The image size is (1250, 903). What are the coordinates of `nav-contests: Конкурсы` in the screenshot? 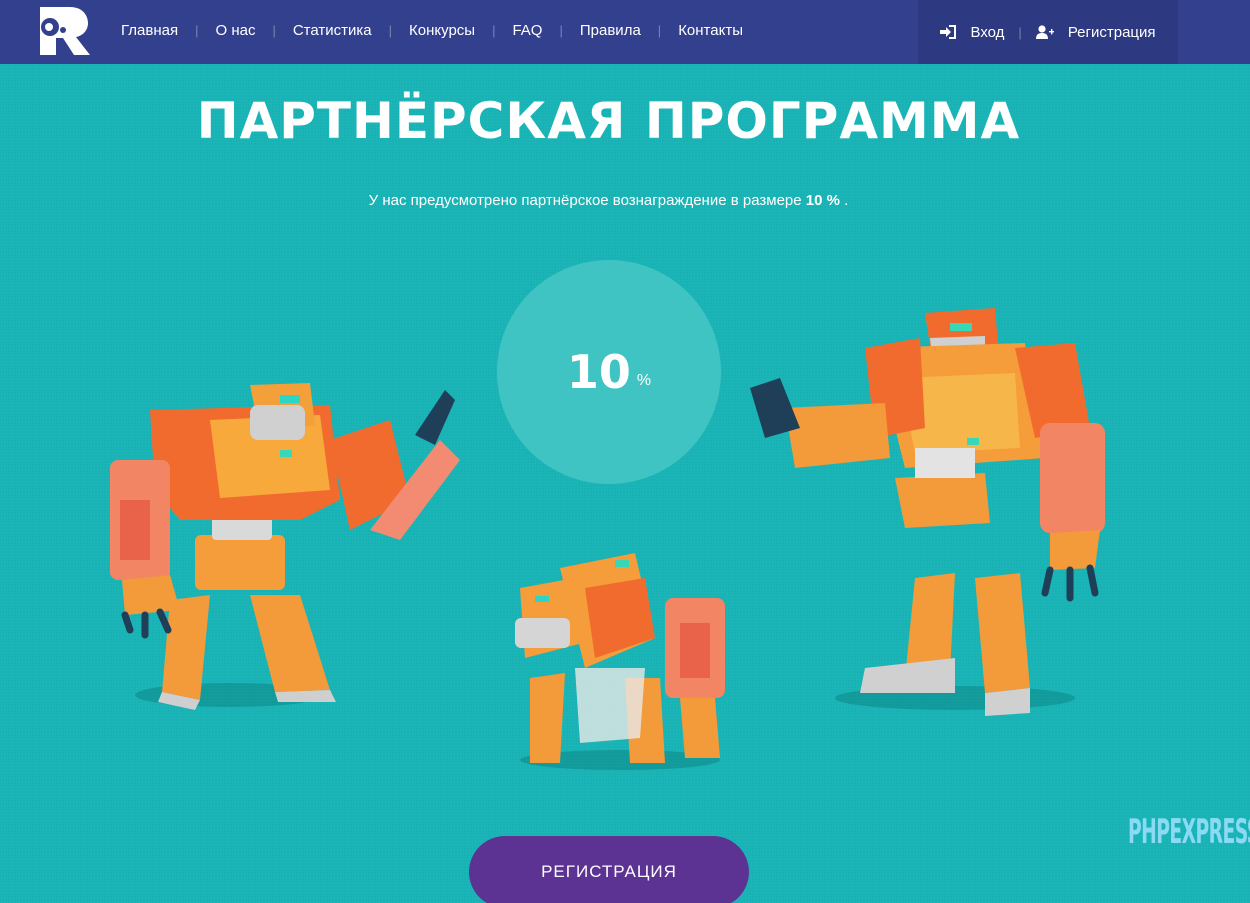 It's located at (442, 30).